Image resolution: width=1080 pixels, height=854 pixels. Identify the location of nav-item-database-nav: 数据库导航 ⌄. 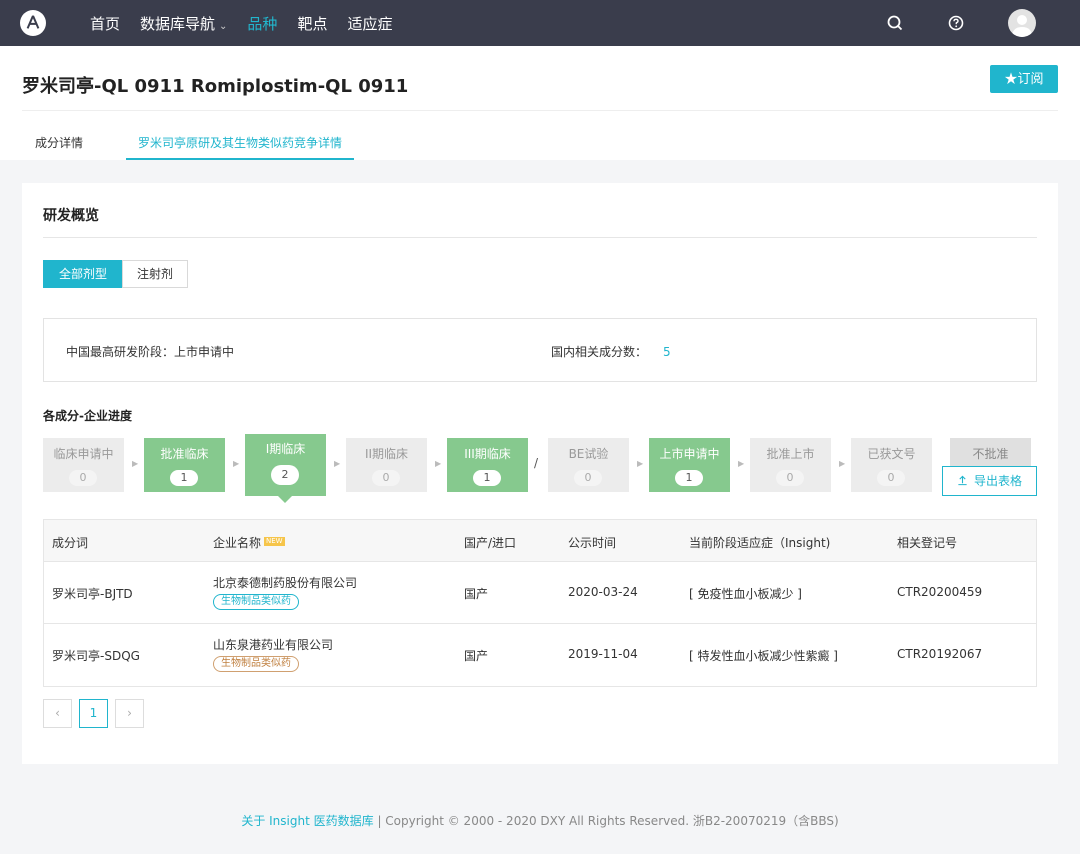
(183, 23).